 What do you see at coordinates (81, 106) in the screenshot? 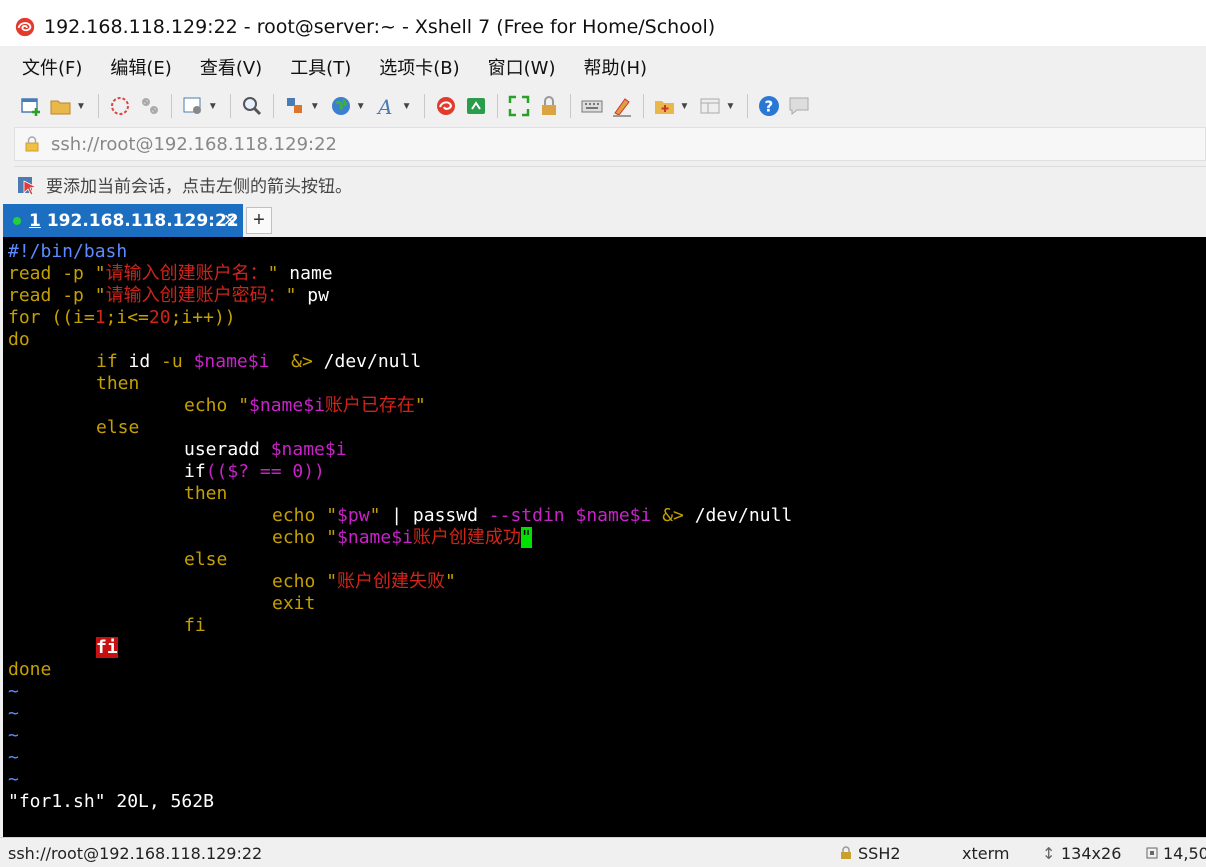
I see `open-dropdown-icon: ▼` at bounding box center [81, 106].